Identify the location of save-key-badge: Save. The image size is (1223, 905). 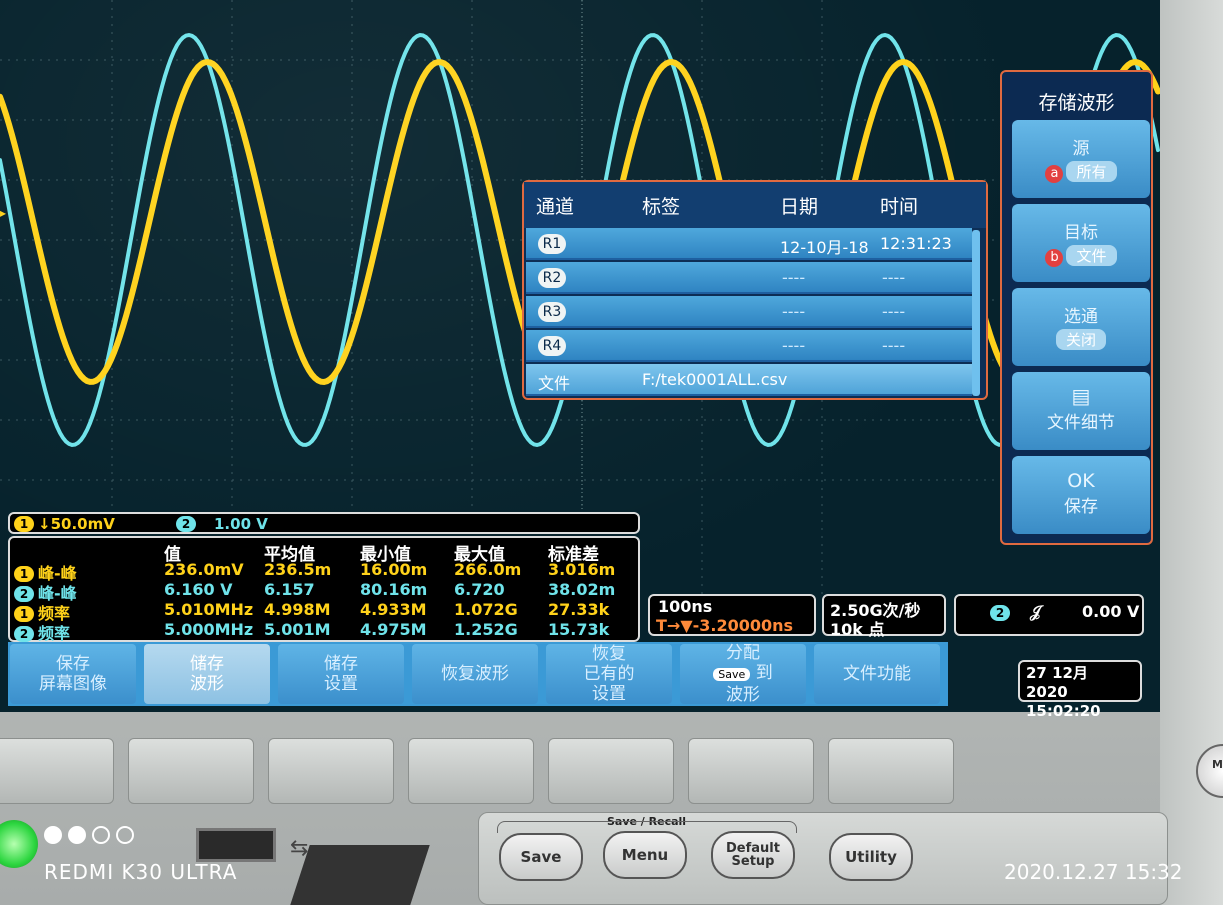
(732, 674).